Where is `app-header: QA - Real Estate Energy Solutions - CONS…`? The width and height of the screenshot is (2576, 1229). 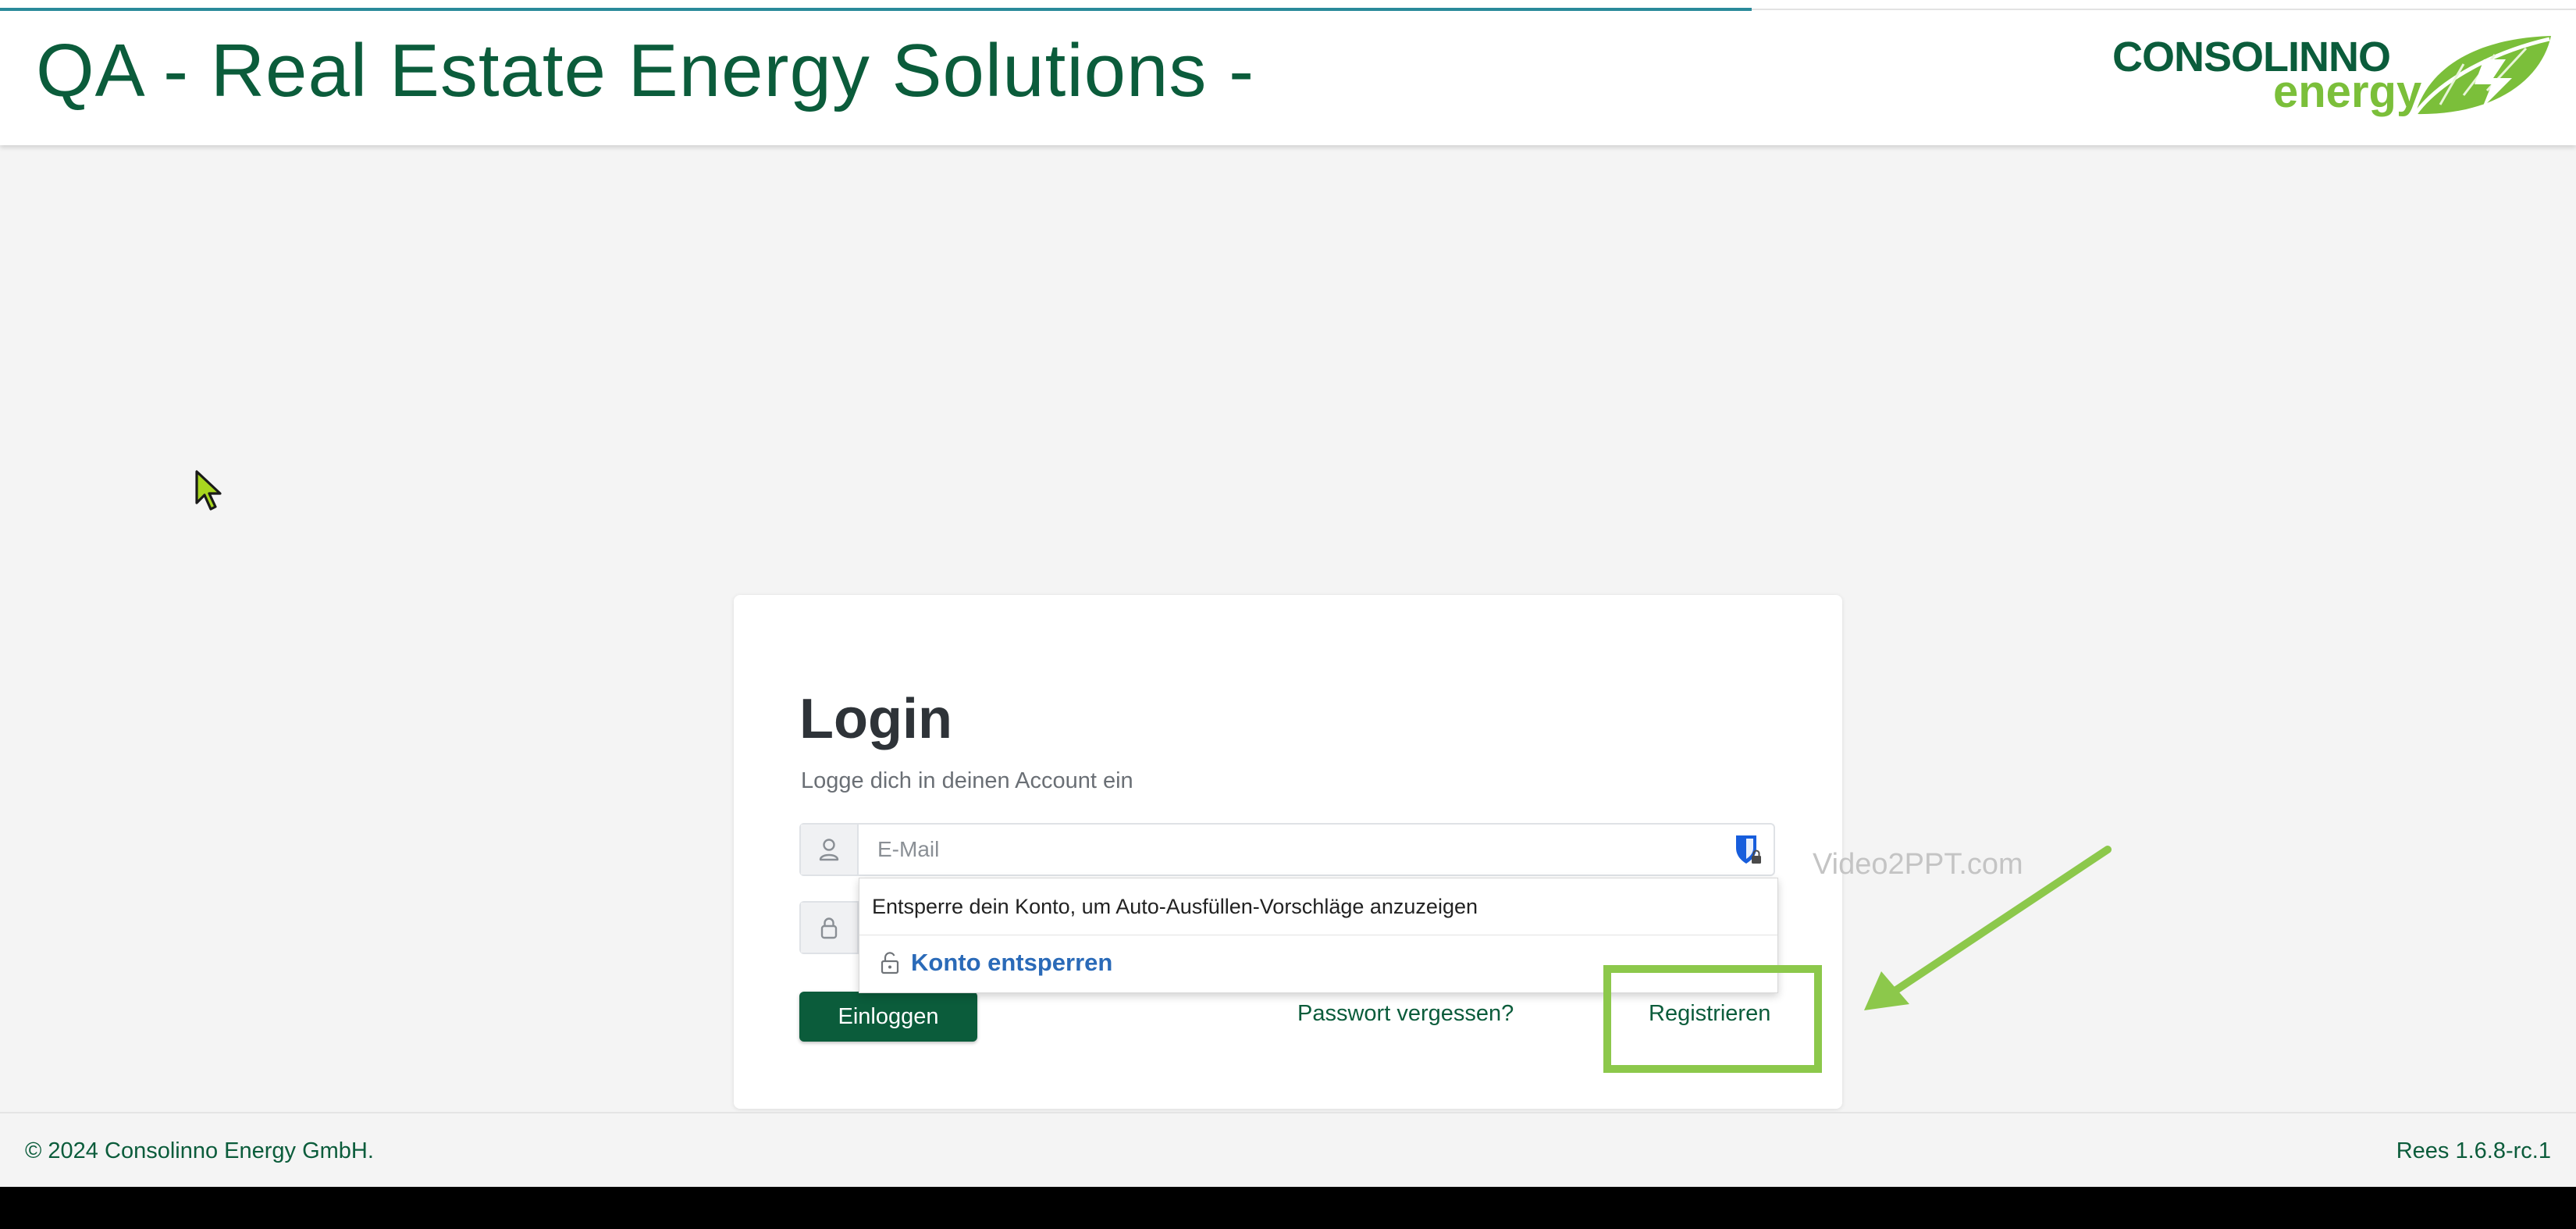 app-header: QA - Real Estate Energy Solutions - CONS… is located at coordinates (1288, 72).